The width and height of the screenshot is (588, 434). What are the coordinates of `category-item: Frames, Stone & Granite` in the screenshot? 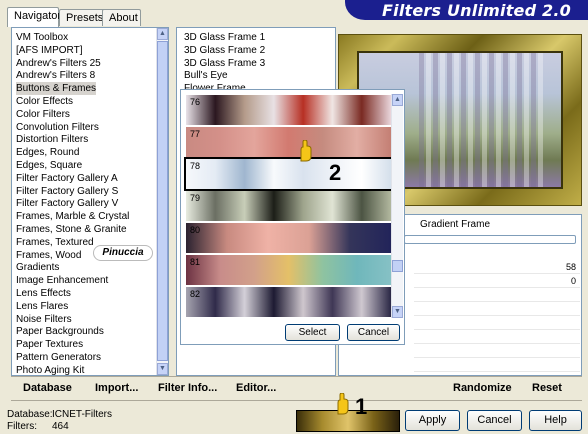 It's located at (71, 229).